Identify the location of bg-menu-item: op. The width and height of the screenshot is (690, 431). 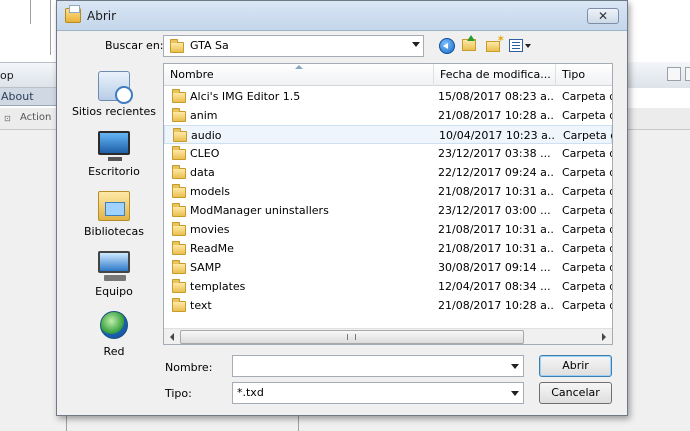
(7, 75).